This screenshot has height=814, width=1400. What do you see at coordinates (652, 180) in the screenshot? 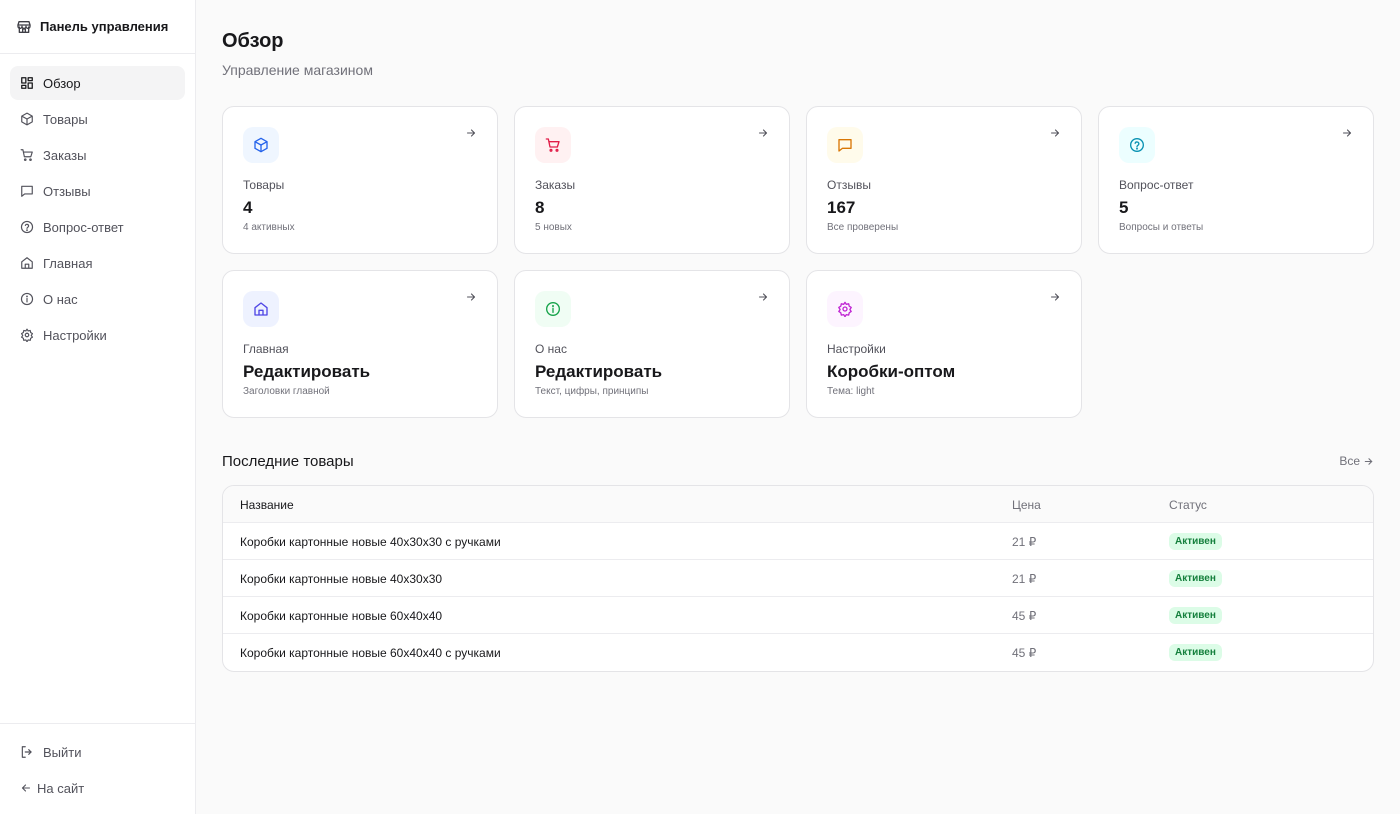
I see `card-orders: Заказы 8 5 новых` at bounding box center [652, 180].